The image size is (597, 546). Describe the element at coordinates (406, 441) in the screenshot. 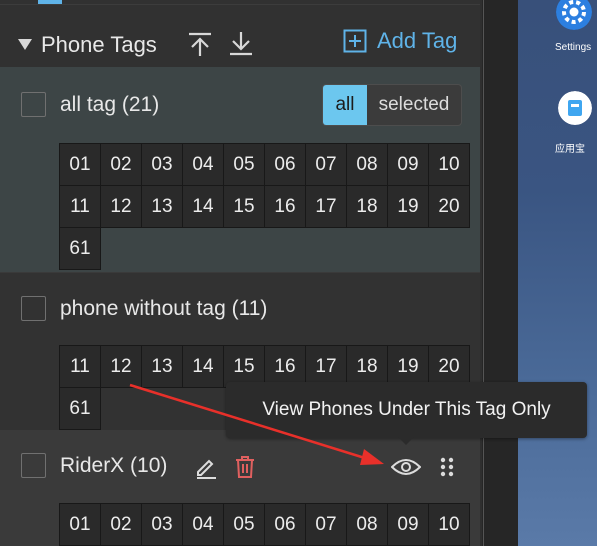

I see `tooltip-arrow` at that location.